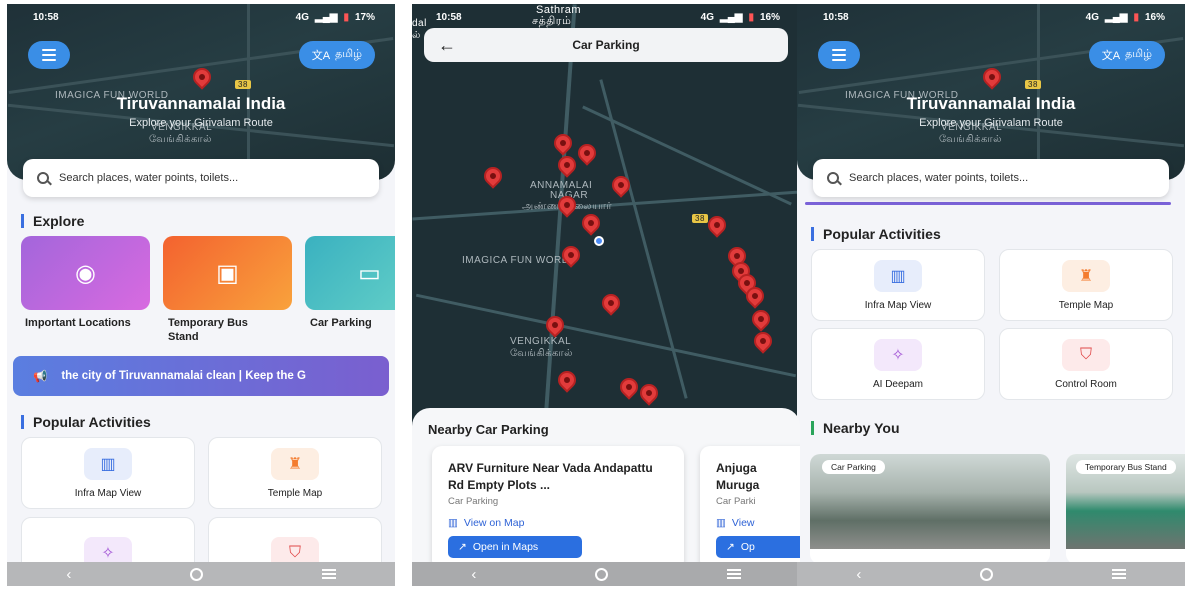  What do you see at coordinates (447, 45) in the screenshot?
I see `back-arrow-icon: ←` at bounding box center [447, 45].